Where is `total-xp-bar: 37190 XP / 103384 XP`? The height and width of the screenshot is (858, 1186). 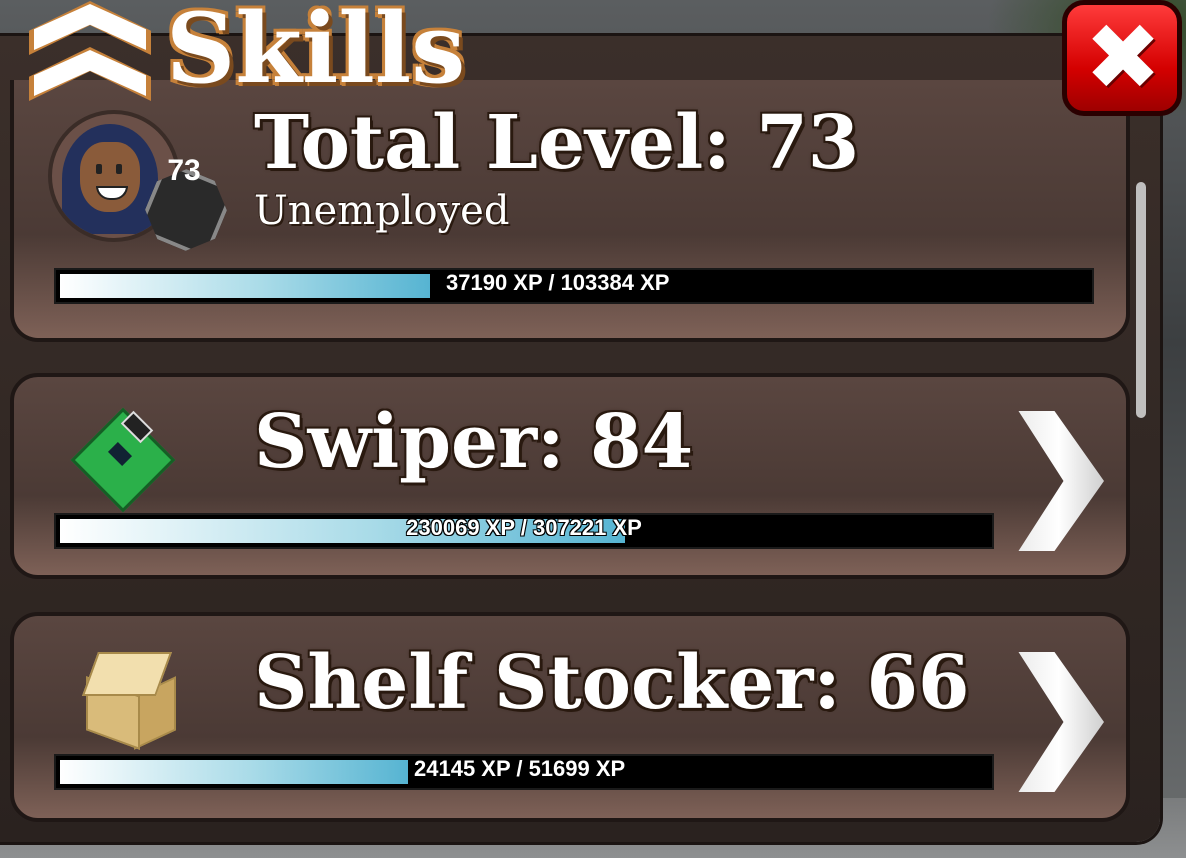 total-xp-bar: 37190 XP / 103384 XP is located at coordinates (574, 286).